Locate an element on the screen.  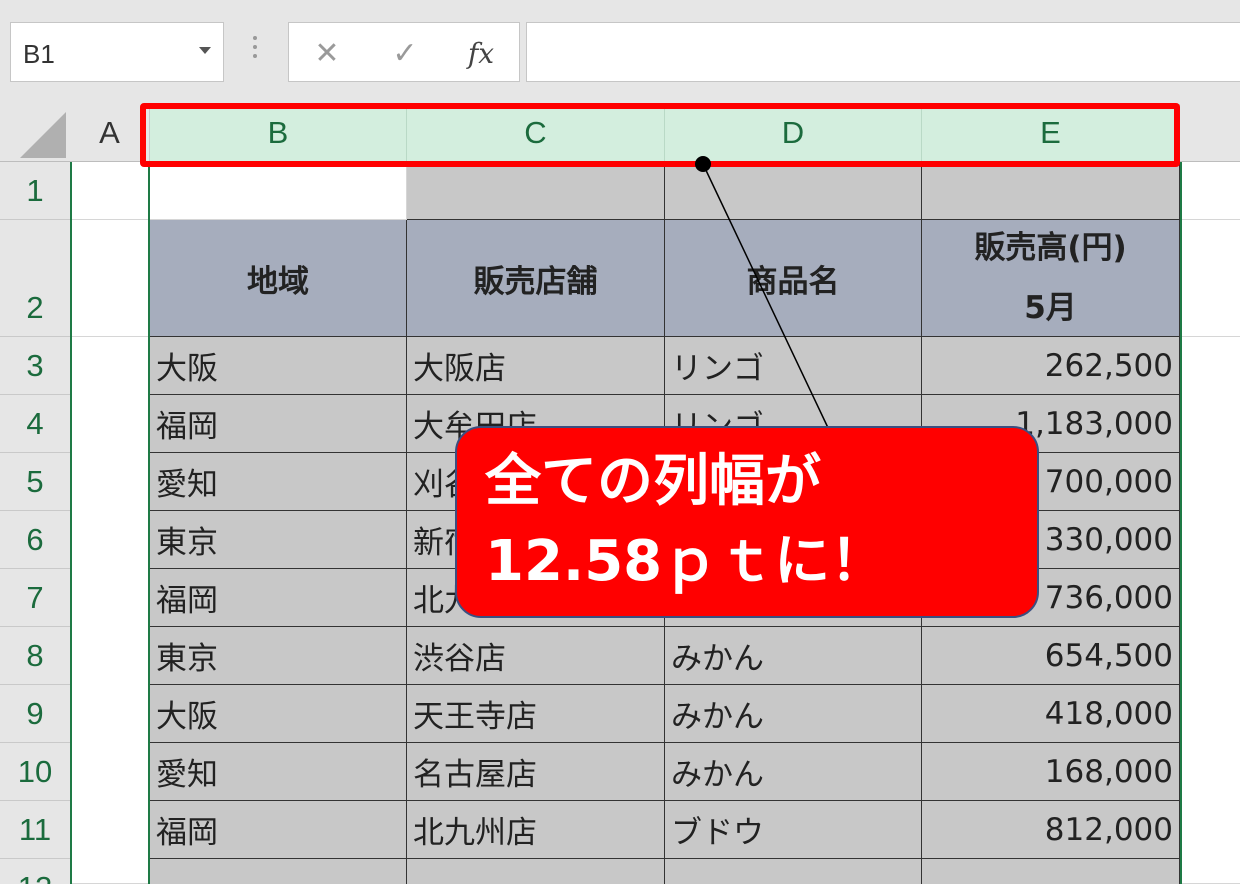
column-highlight-box is located at coordinates (660, 135).